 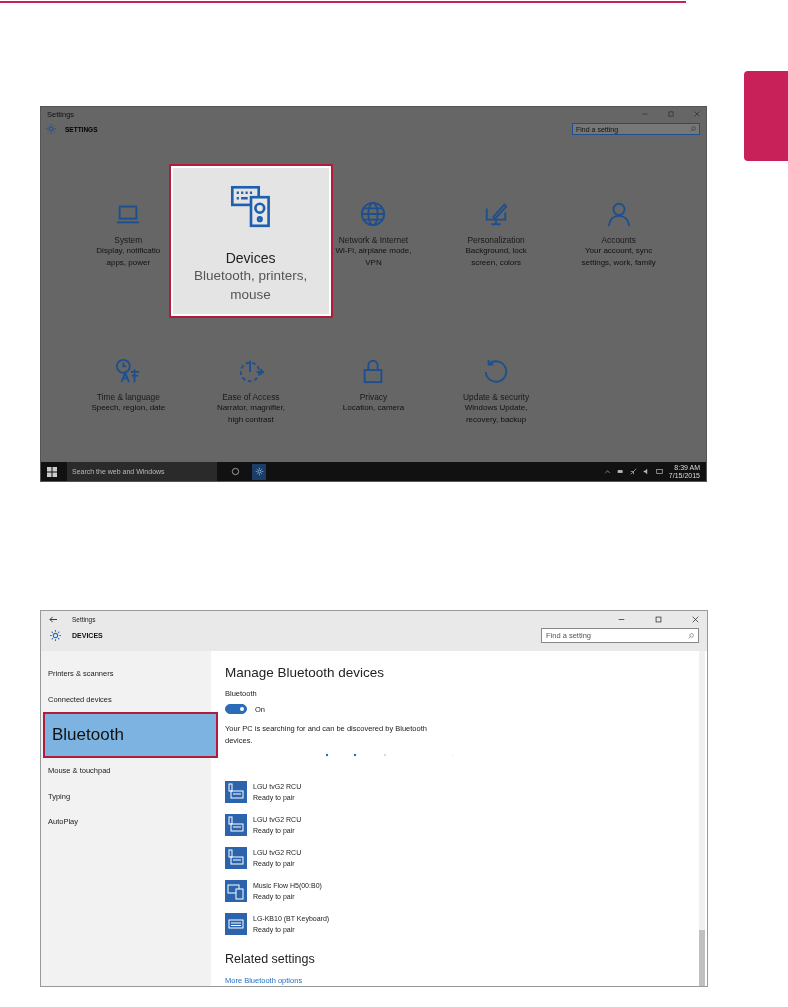 I want to click on category-tile: Devices Bluetooth, printers, mouse, so click(x=250, y=241).